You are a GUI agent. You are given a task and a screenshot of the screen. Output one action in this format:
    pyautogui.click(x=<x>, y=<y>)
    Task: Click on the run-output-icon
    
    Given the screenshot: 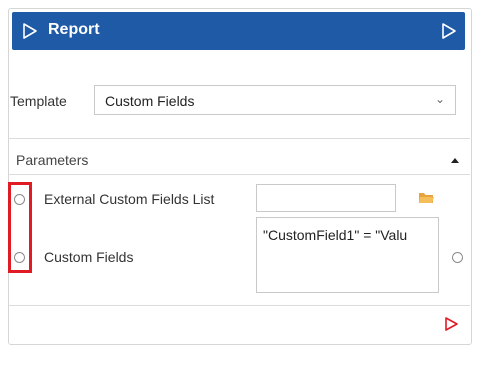 What is the action you would take?
    pyautogui.click(x=451, y=324)
    